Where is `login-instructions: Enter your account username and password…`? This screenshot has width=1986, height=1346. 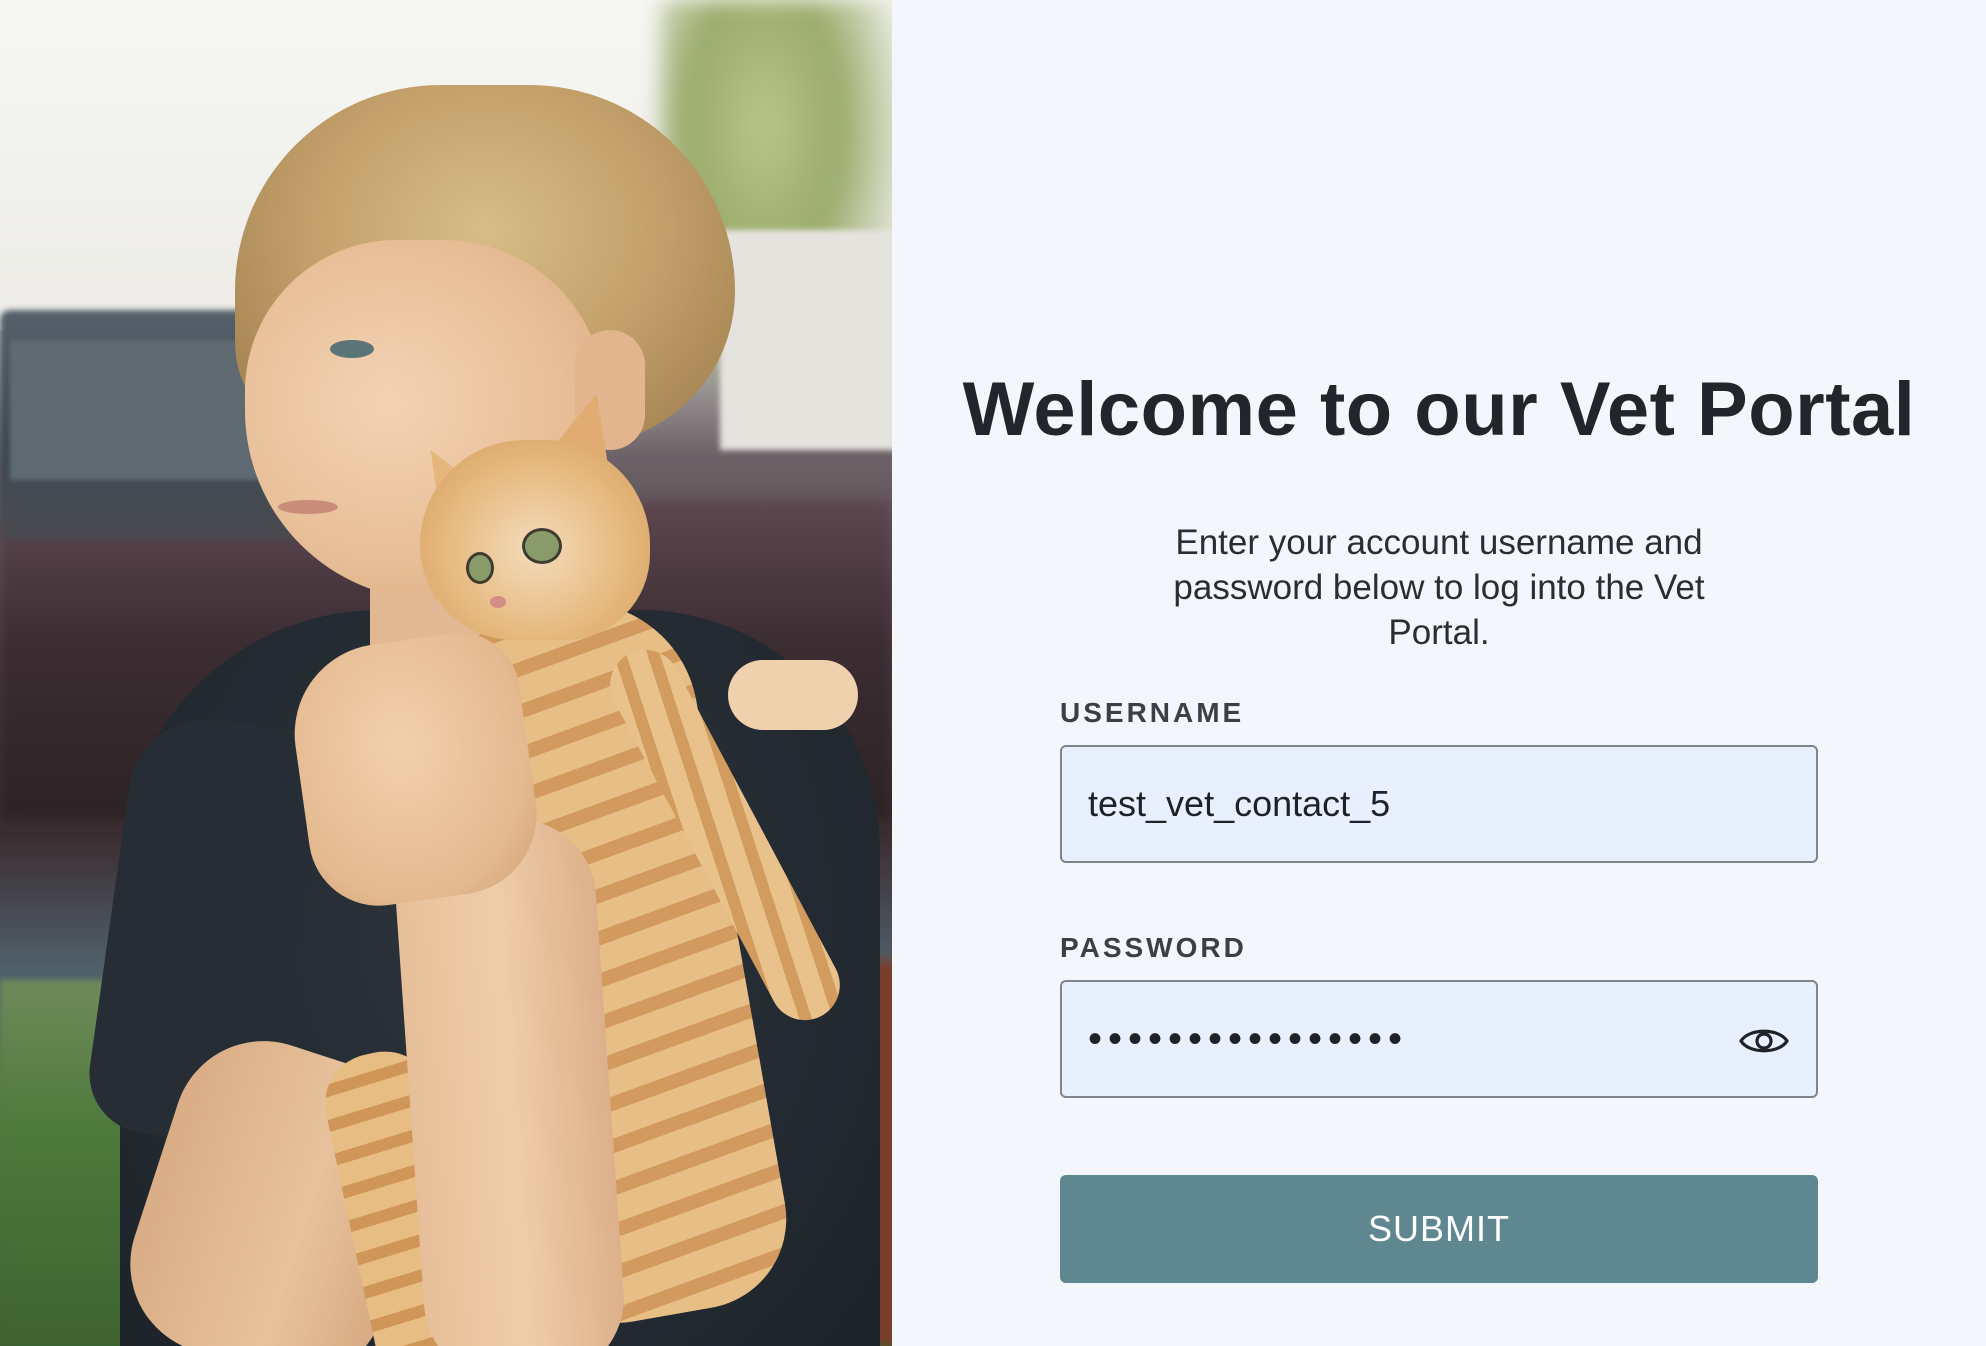 login-instructions: Enter your account username and password… is located at coordinates (1439, 587).